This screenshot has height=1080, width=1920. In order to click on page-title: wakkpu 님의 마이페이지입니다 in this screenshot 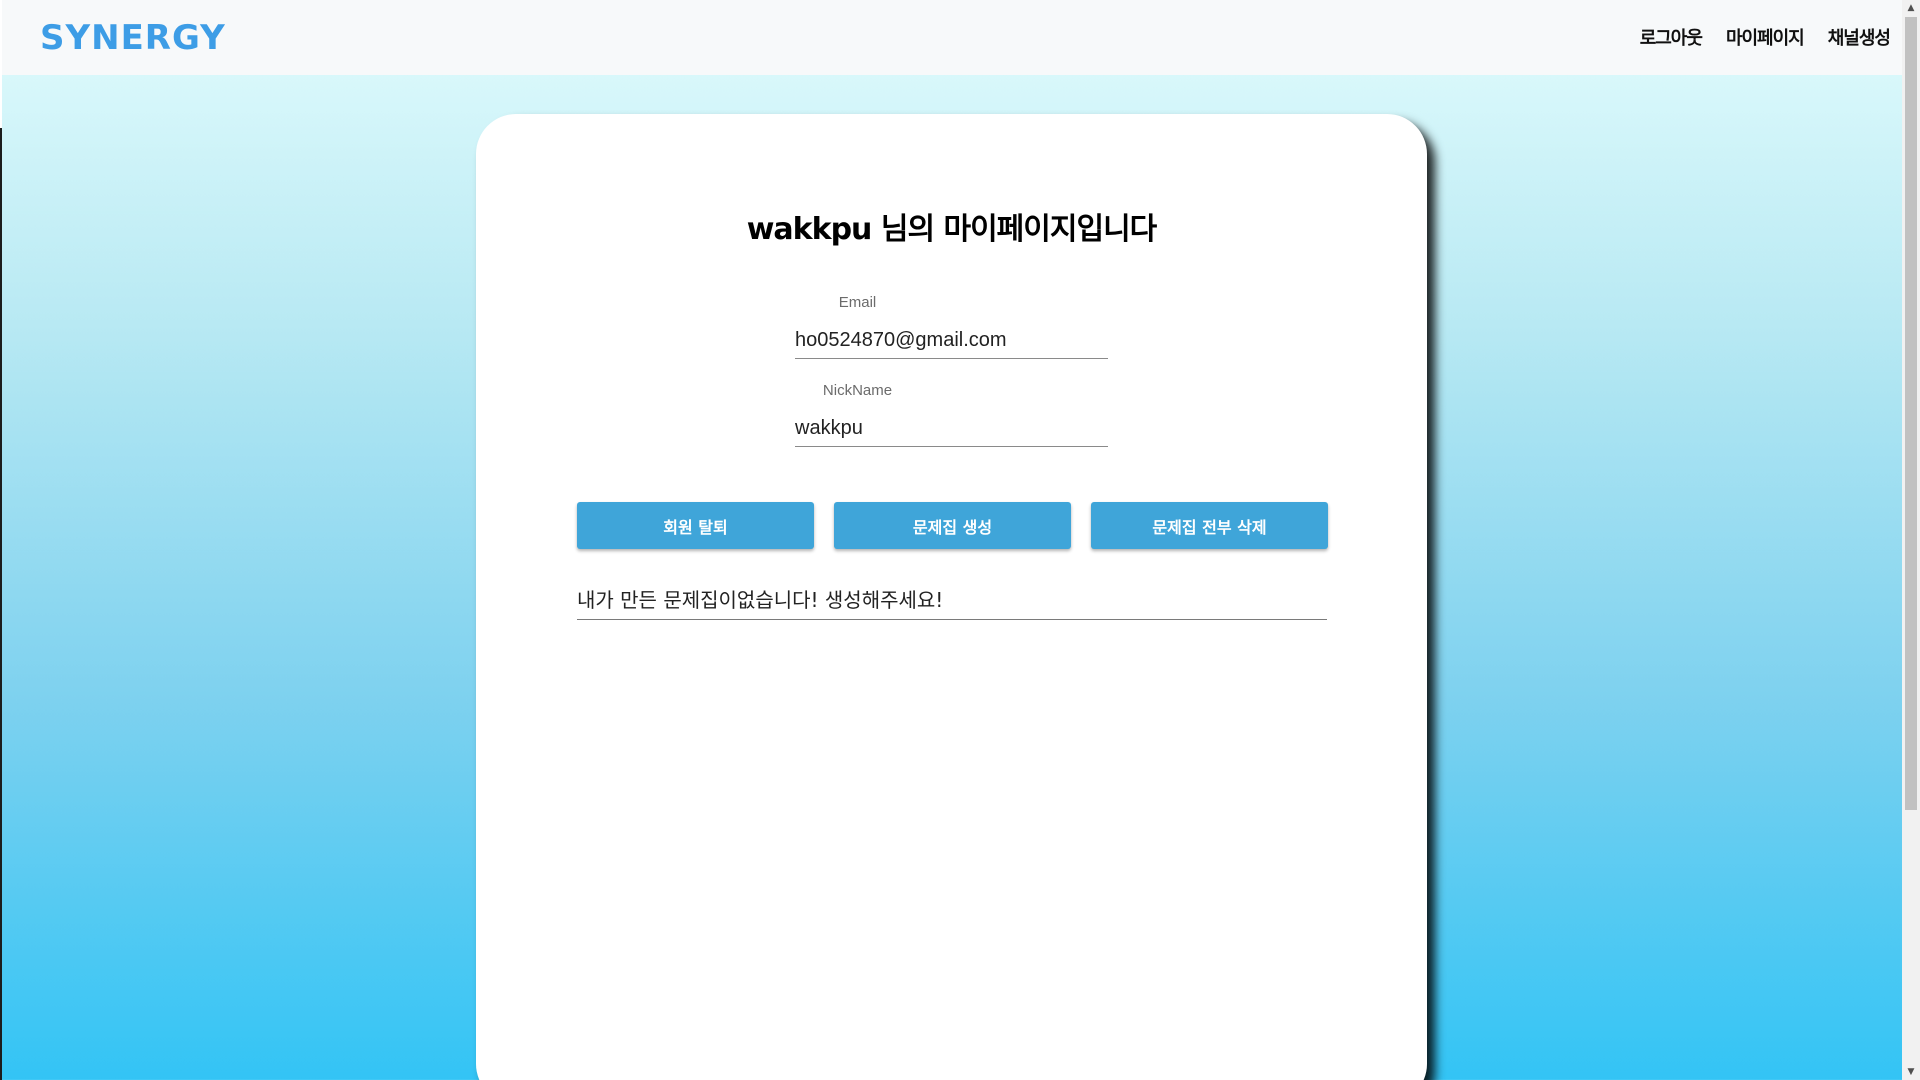, I will do `click(952, 229)`.